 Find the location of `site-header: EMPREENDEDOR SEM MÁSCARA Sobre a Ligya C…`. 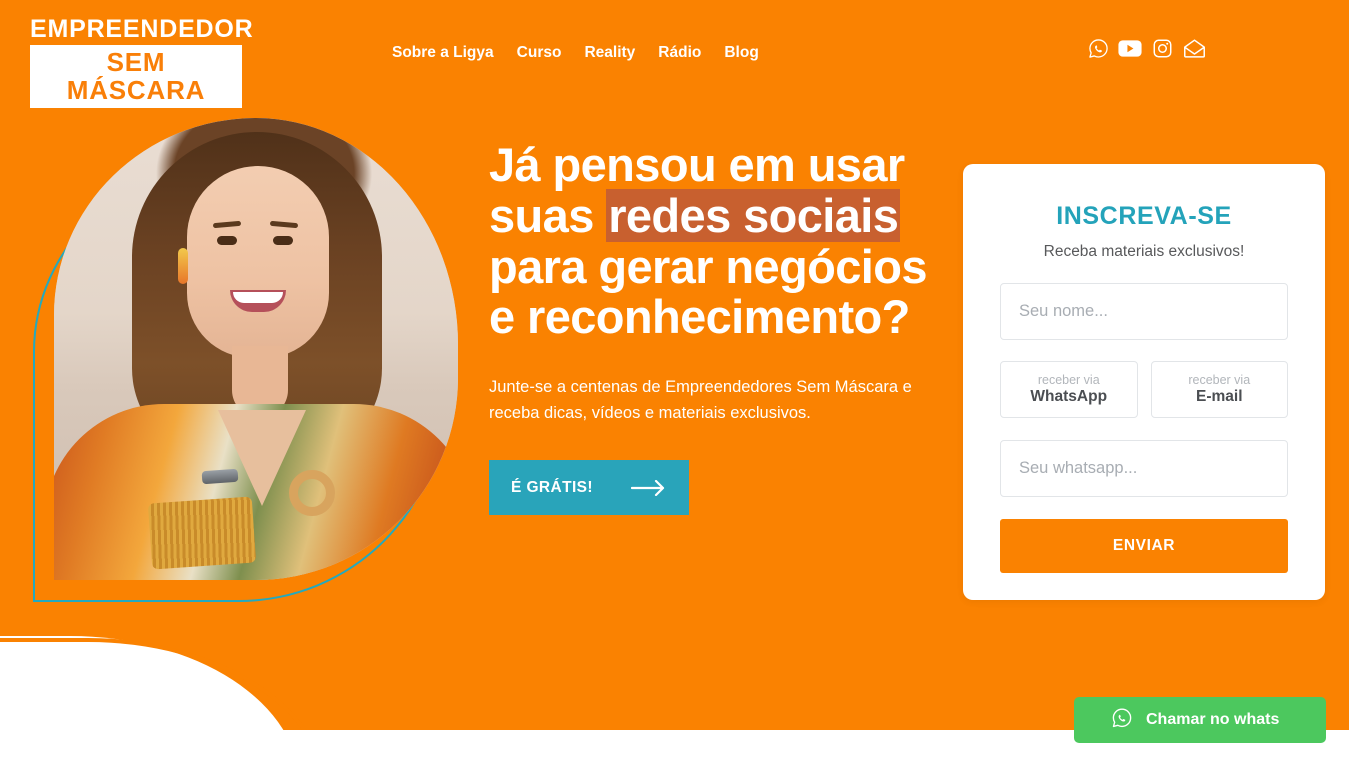

site-header: EMPREENDEDOR SEM MÁSCARA Sobre a Ligya C… is located at coordinates (674, 54).